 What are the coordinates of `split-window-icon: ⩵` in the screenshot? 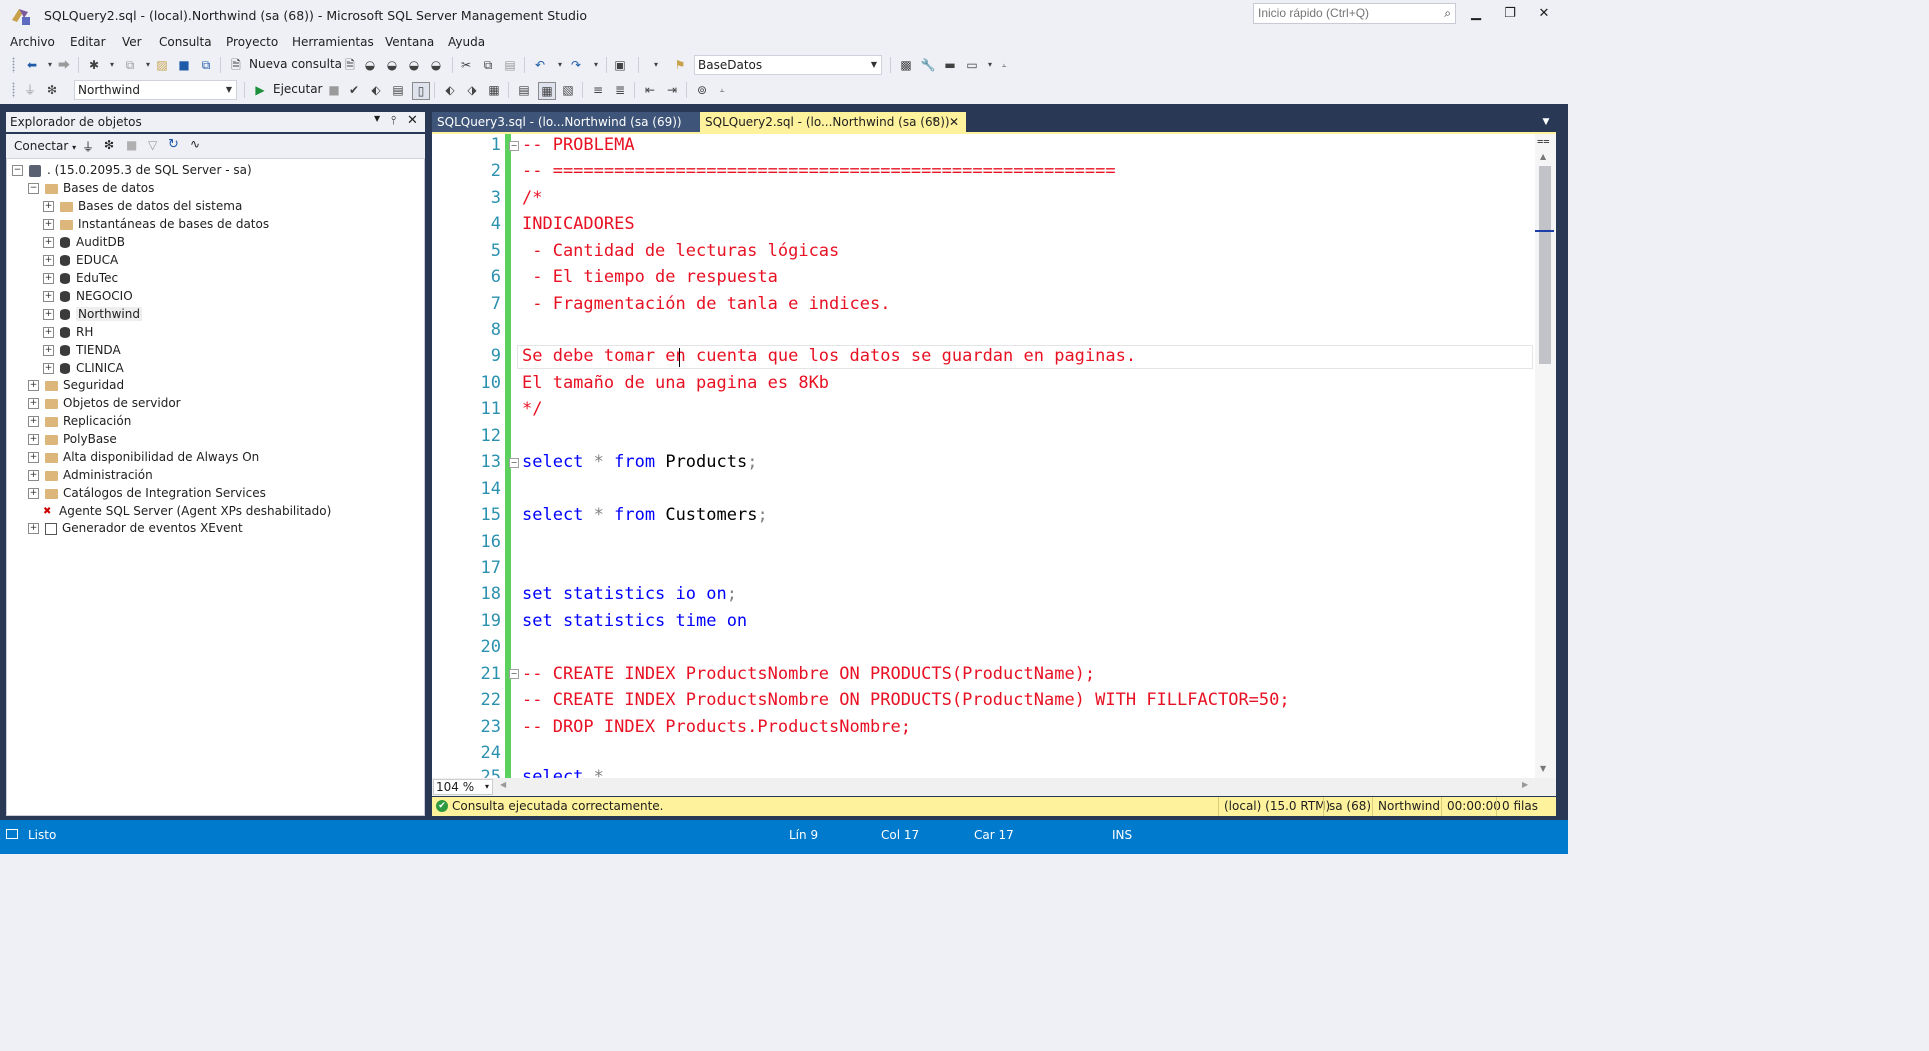 It's located at (1543, 141).